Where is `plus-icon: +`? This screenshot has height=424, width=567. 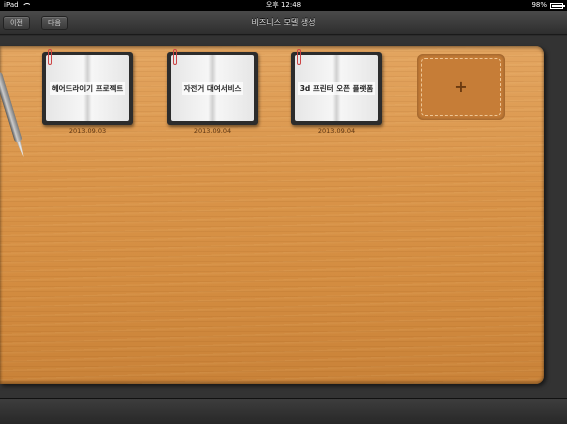 plus-icon: + is located at coordinates (461, 86).